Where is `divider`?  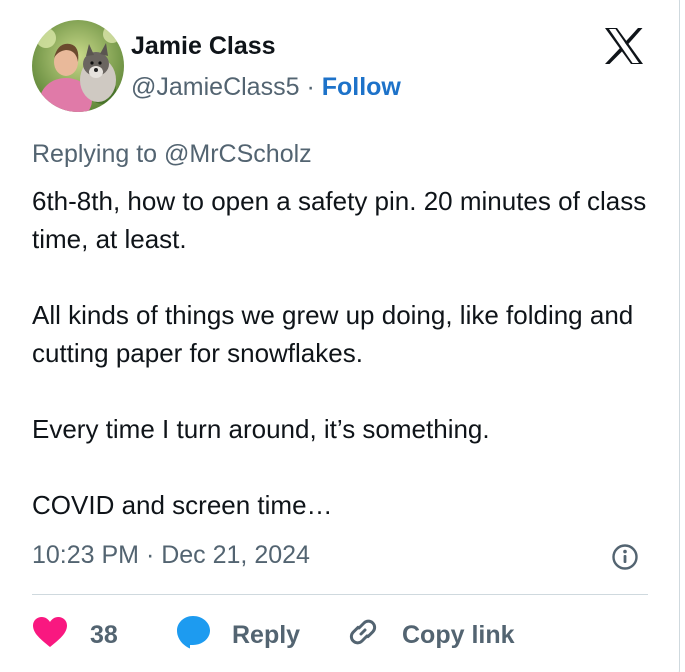 divider is located at coordinates (340, 594).